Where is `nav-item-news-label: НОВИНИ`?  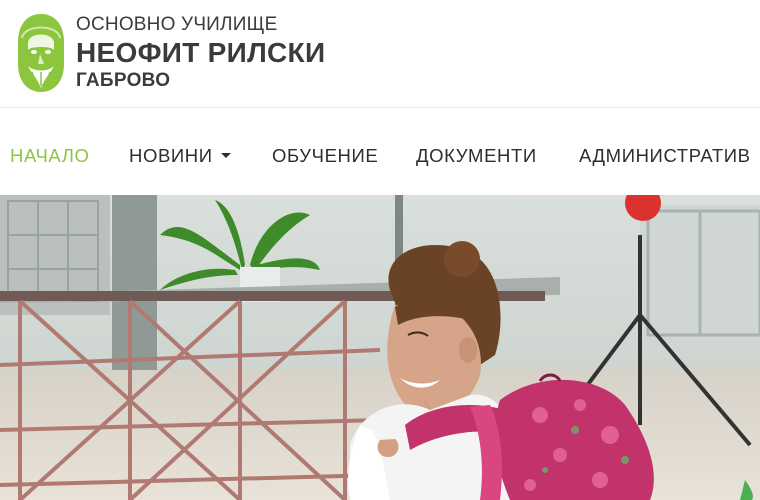 nav-item-news-label: НОВИНИ is located at coordinates (171, 155).